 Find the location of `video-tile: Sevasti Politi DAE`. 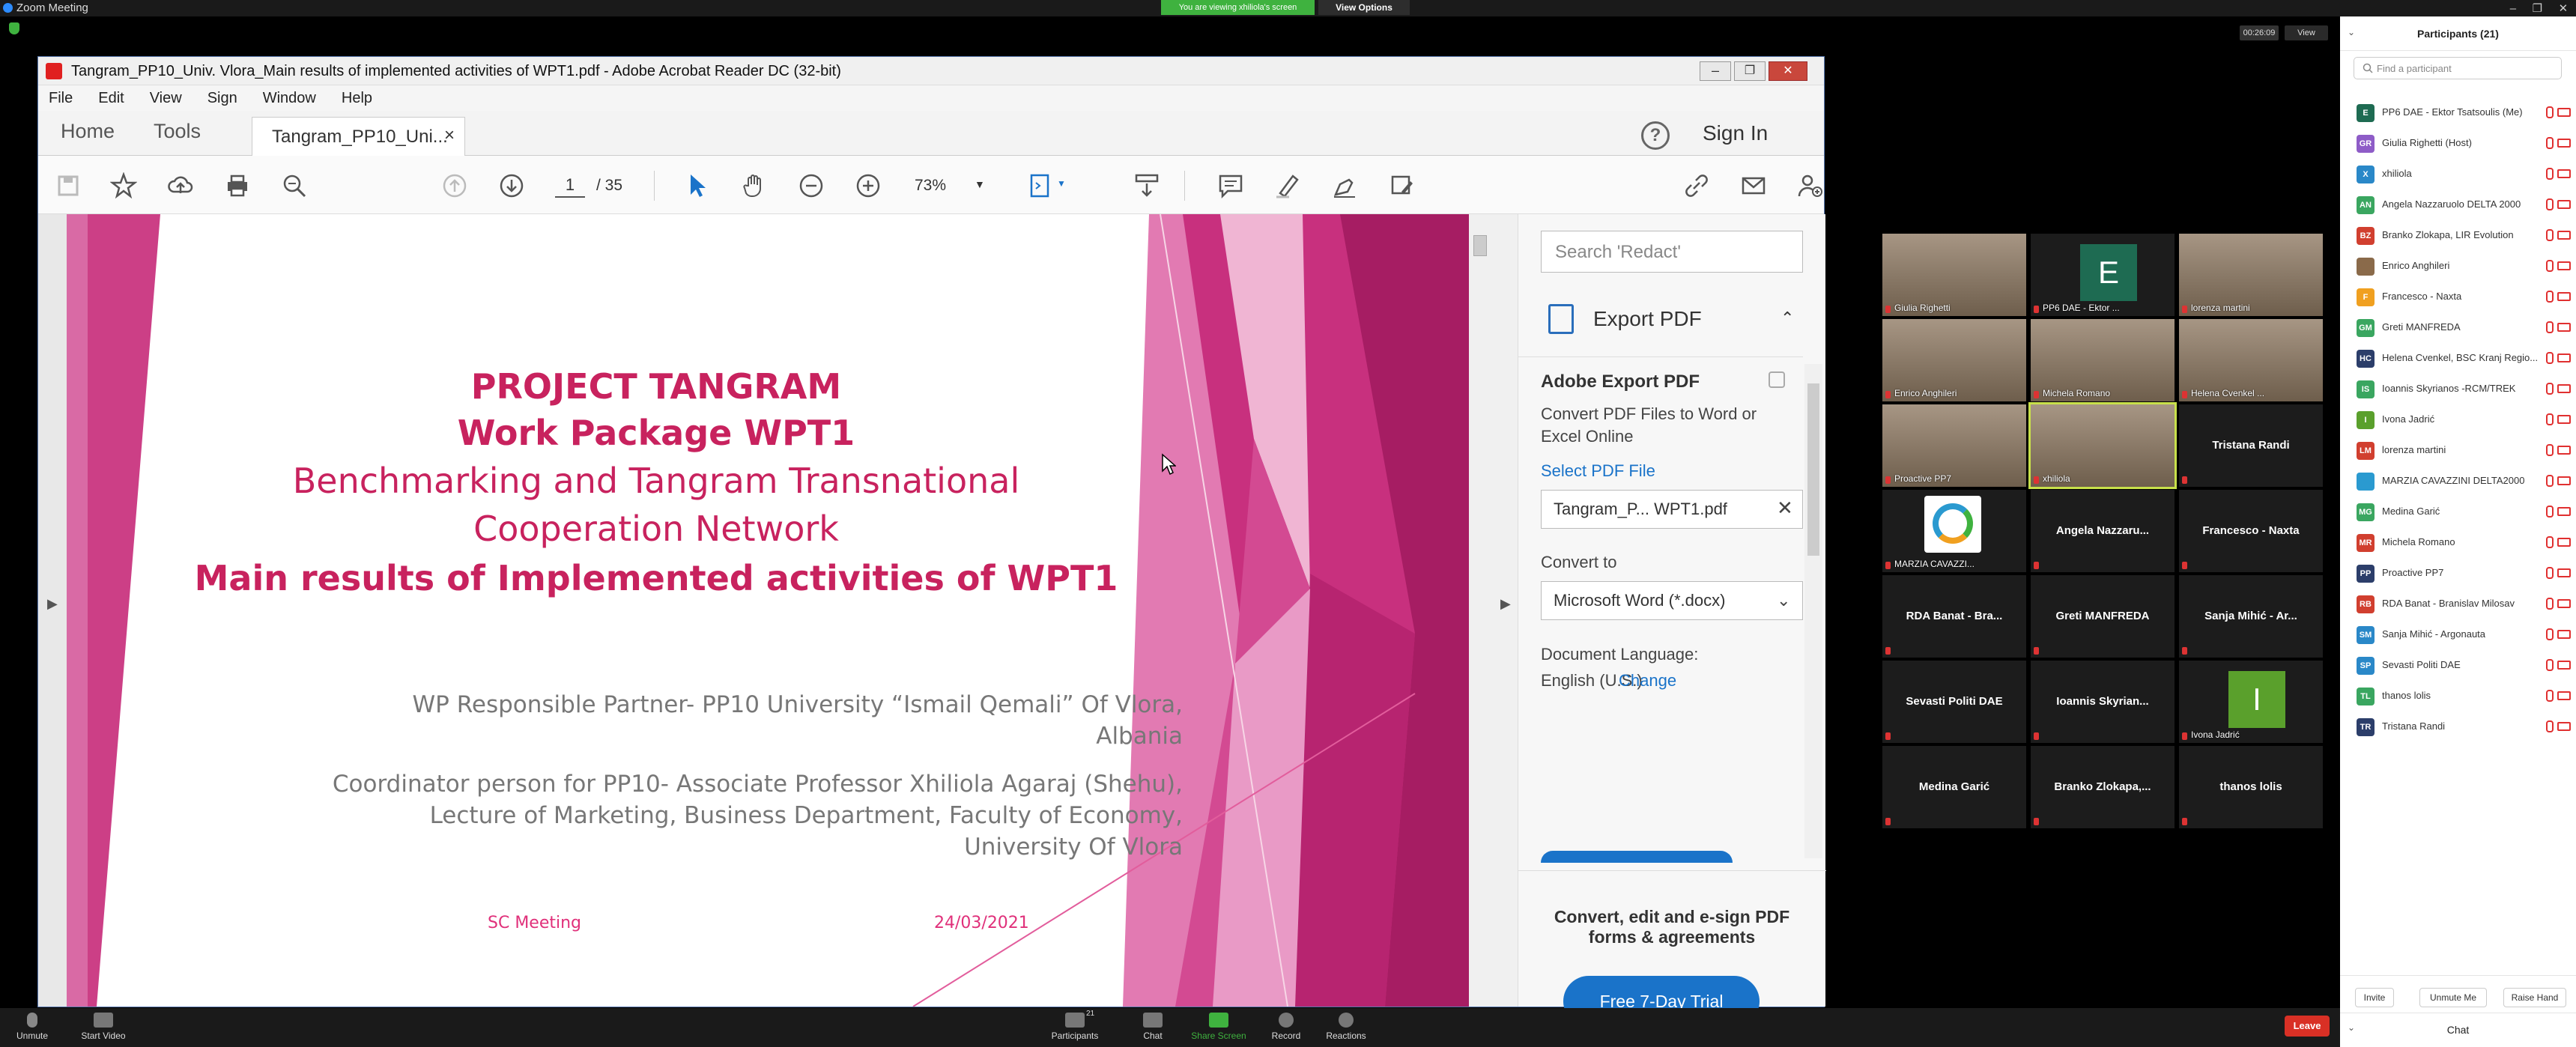

video-tile: Sevasti Politi DAE is located at coordinates (1954, 702).